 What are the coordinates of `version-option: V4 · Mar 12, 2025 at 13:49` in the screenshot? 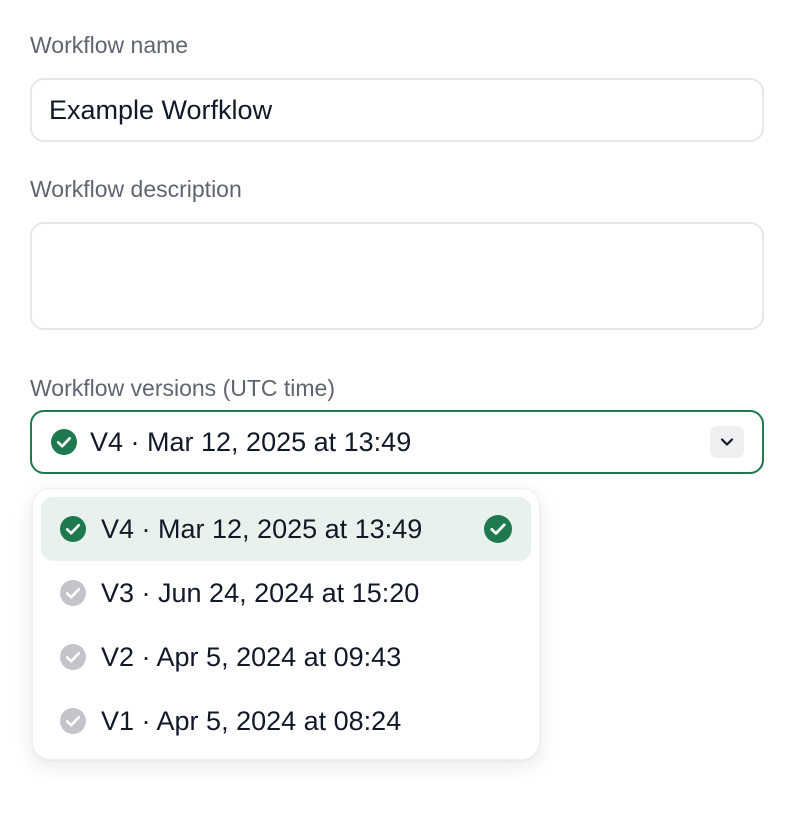 It's located at (286, 529).